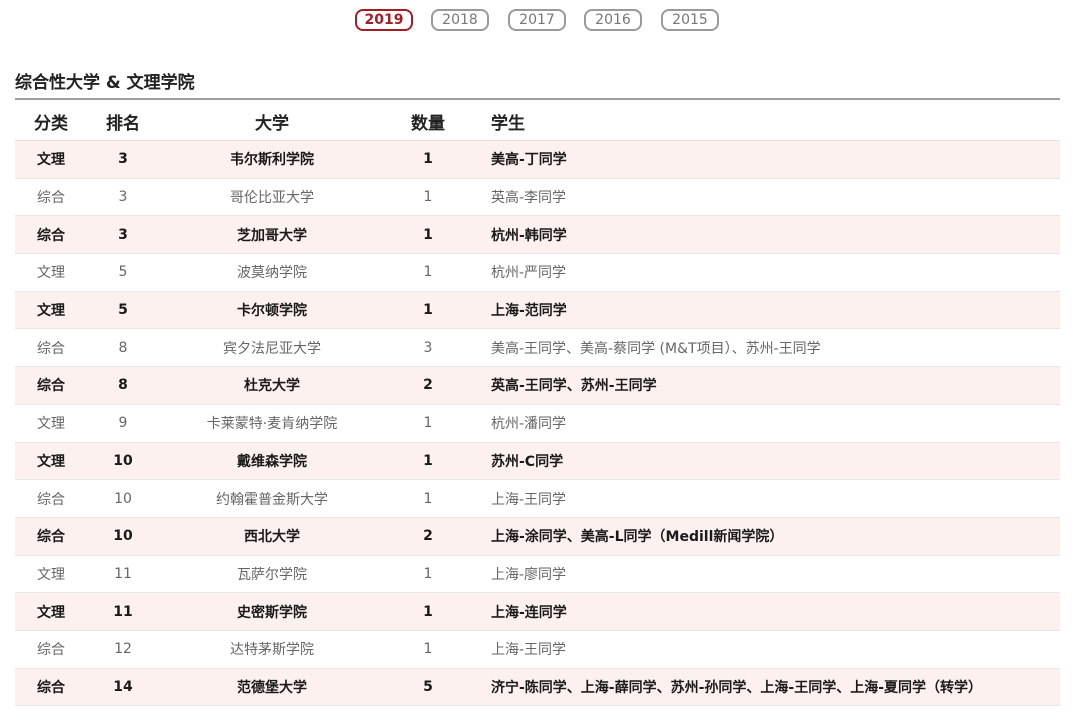  Describe the element at coordinates (765, 159) in the screenshot. I see `cell-students: 美高-丁同学` at that location.